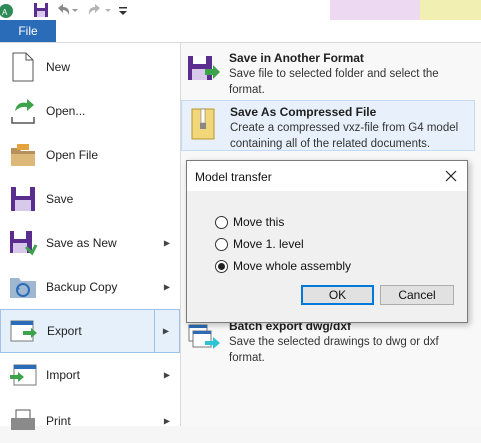 The image size is (481, 443). What do you see at coordinates (23, 67) in the screenshot?
I see `new-document-icon` at bounding box center [23, 67].